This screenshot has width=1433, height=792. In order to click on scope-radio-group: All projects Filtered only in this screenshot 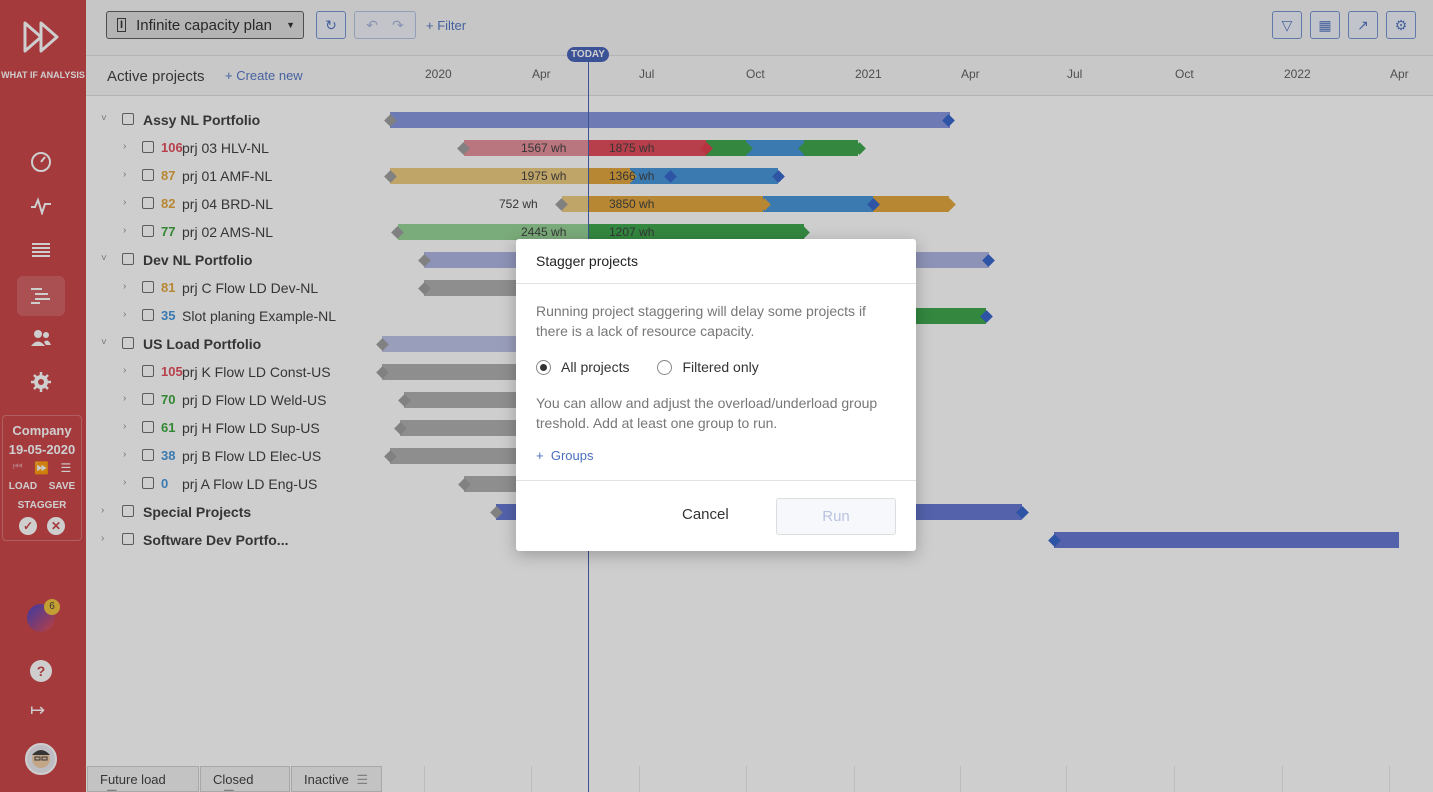, I will do `click(647, 367)`.